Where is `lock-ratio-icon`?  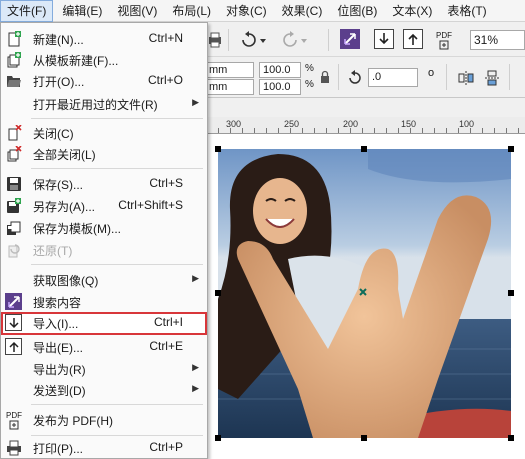 lock-ratio-icon is located at coordinates (325, 77).